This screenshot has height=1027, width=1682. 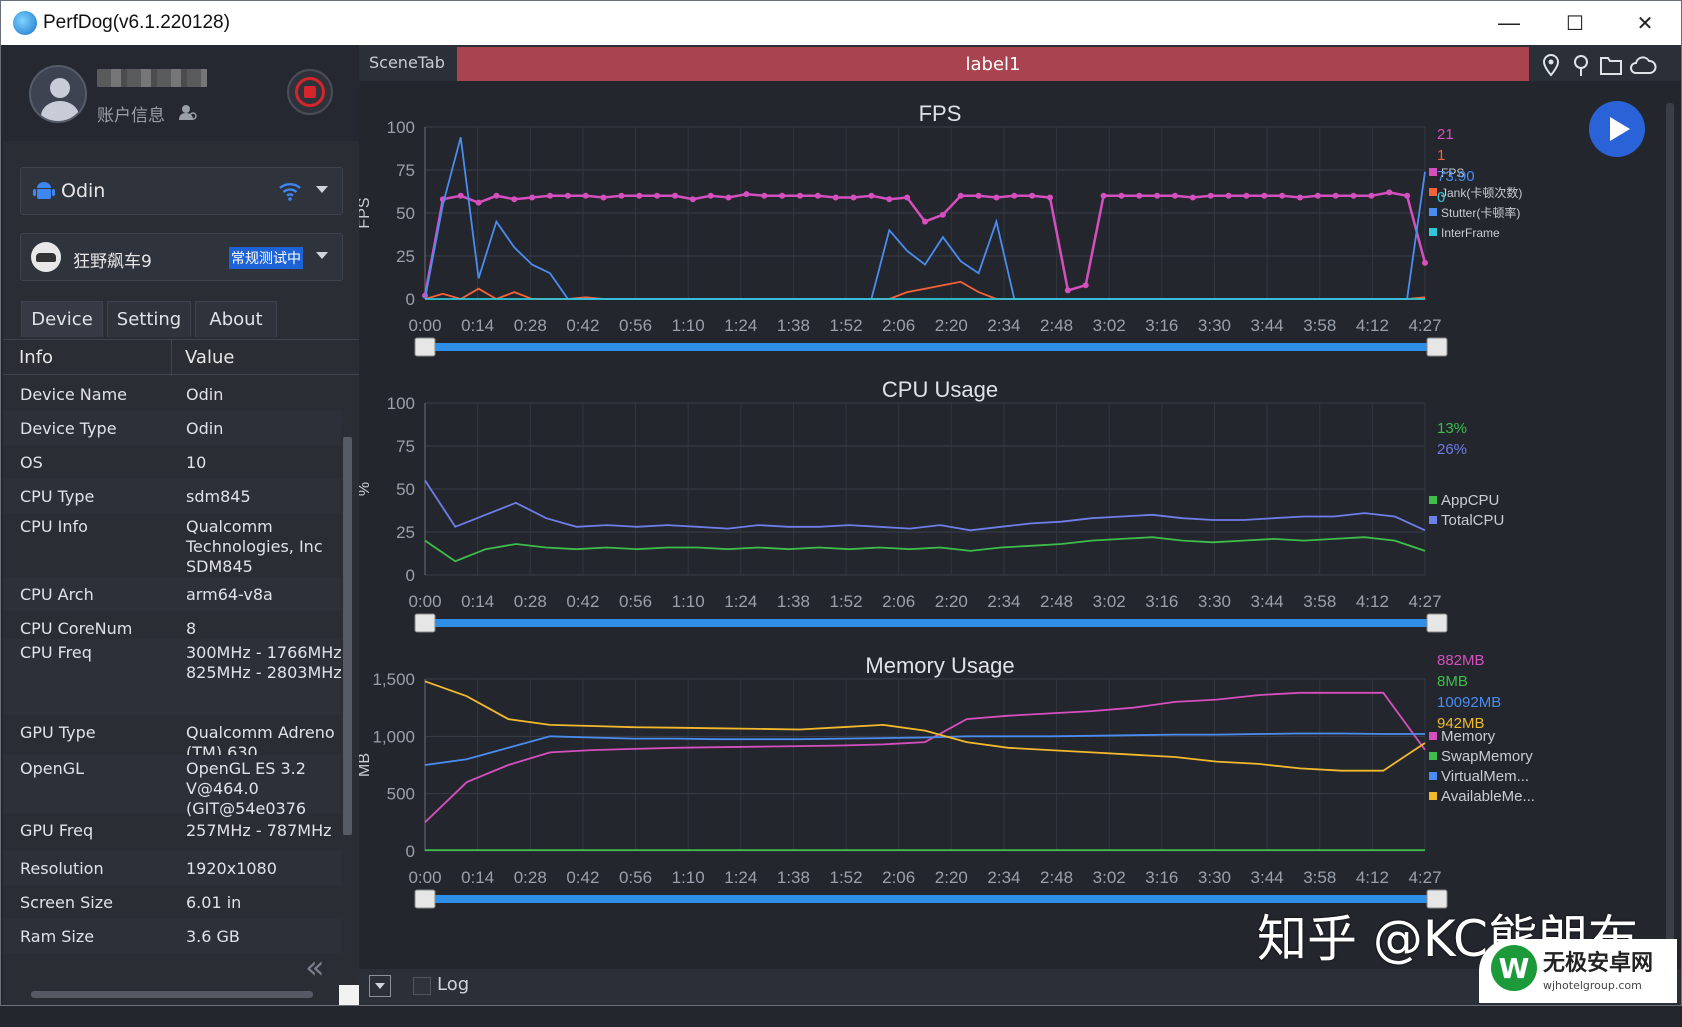 I want to click on tab-about: About, so click(x=236, y=319).